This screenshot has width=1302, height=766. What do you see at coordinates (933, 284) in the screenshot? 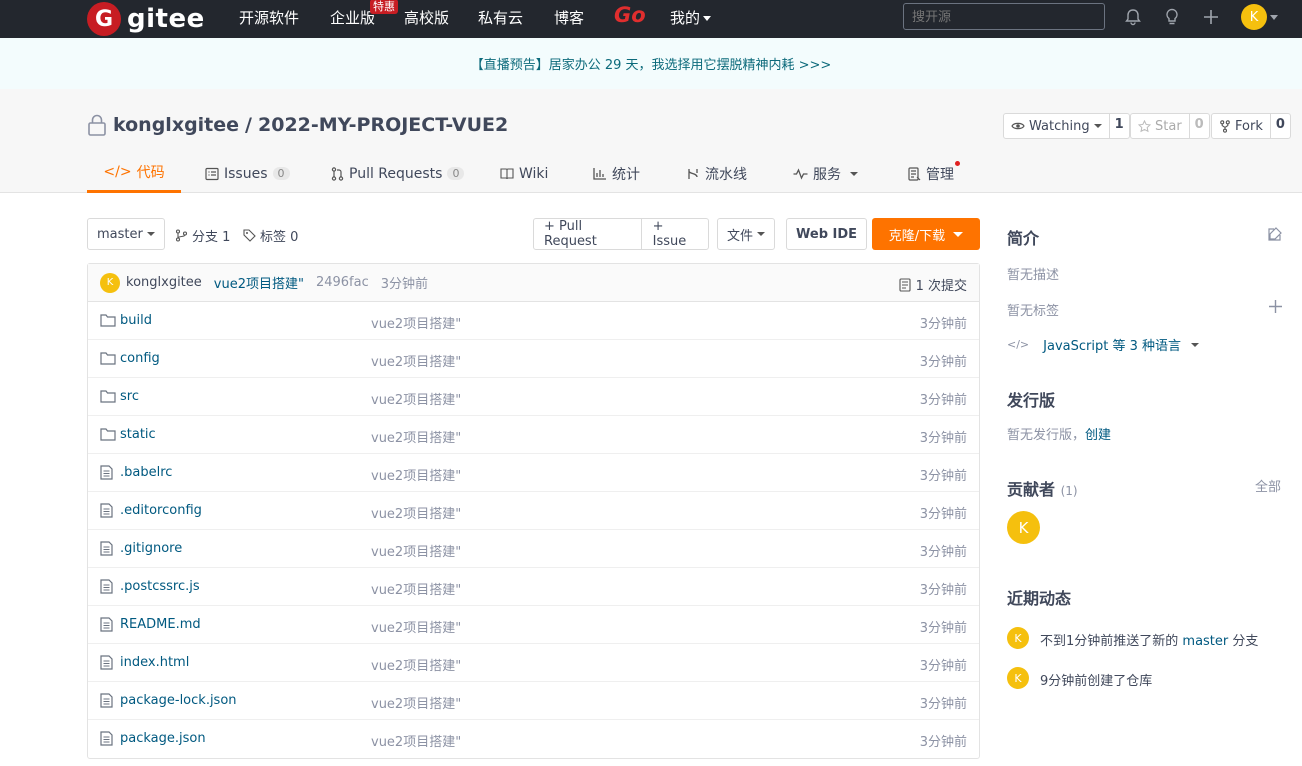
I see `commit-count-link: 1 次提交` at bounding box center [933, 284].